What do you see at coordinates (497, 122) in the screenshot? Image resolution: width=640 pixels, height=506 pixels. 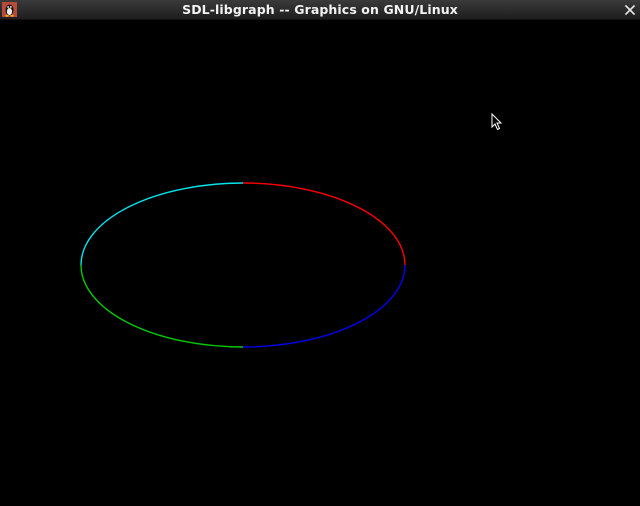 I see `mouse-pointer-icon` at bounding box center [497, 122].